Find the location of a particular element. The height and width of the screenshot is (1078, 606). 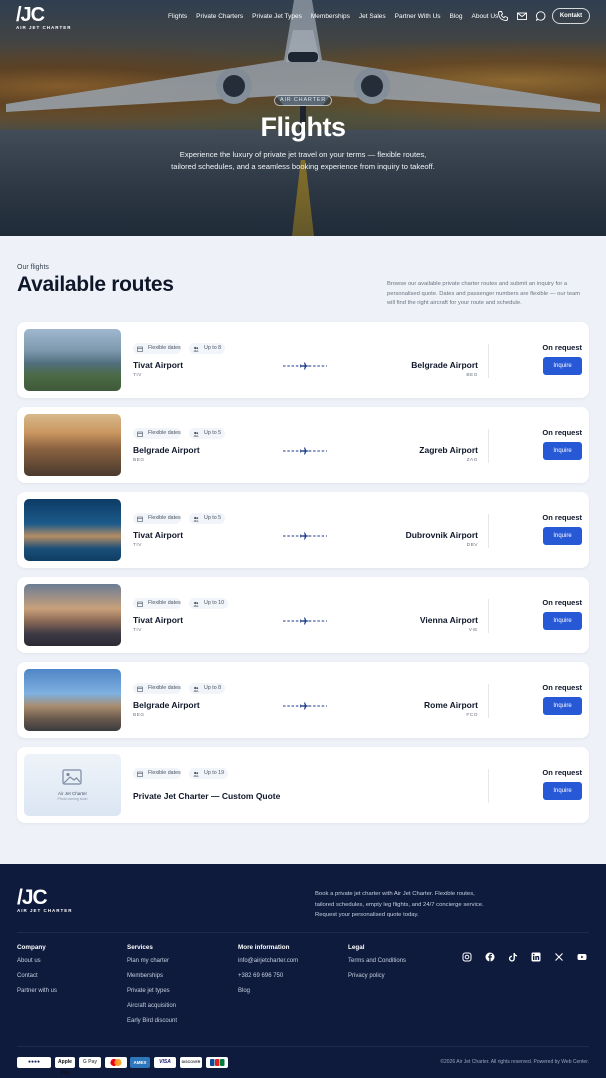

payment-cards-logo: ●●●● is located at coordinates (34, 1062).